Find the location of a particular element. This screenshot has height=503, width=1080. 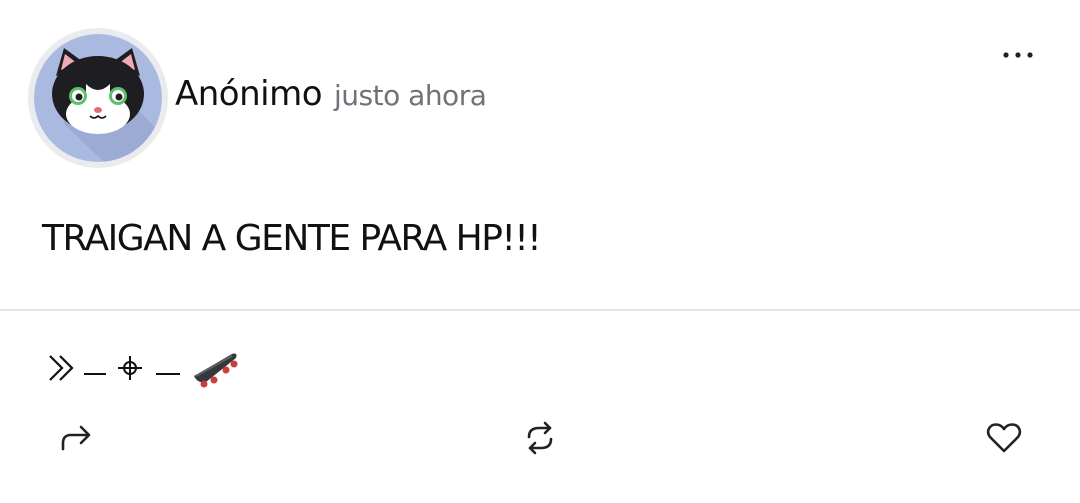

more-horizontal-icon is located at coordinates (1018, 55).